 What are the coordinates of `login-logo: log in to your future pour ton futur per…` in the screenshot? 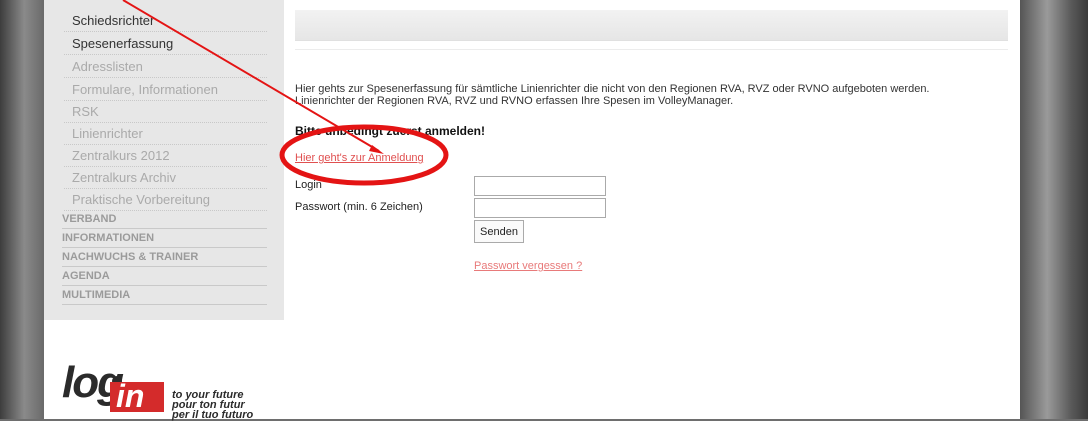 It's located at (162, 389).